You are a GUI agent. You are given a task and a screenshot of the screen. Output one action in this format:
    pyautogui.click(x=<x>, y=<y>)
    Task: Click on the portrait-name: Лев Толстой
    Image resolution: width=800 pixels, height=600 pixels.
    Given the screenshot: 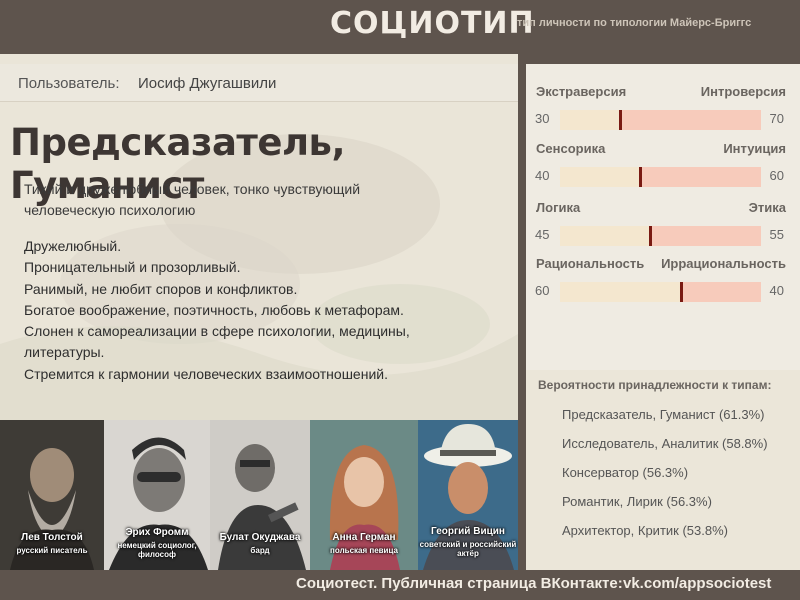 What is the action you would take?
    pyautogui.click(x=52, y=537)
    